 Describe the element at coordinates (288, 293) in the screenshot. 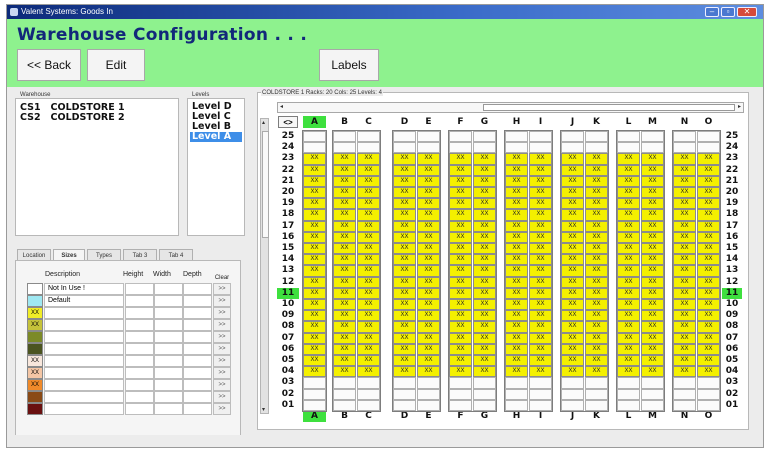

I see `grid-row-label: 11` at that location.